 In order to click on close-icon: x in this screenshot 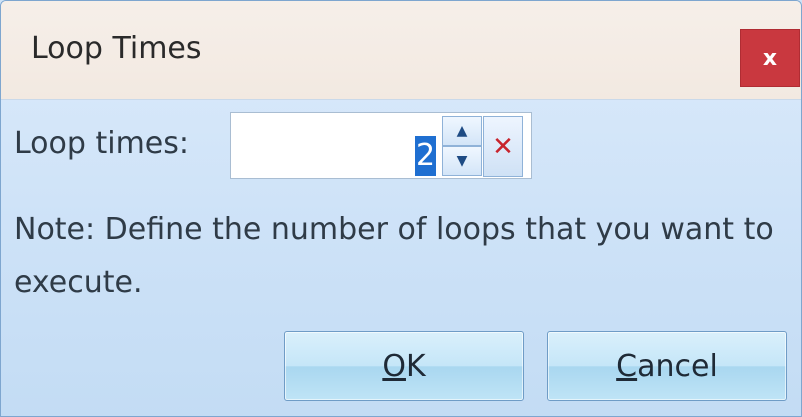, I will do `click(770, 58)`.